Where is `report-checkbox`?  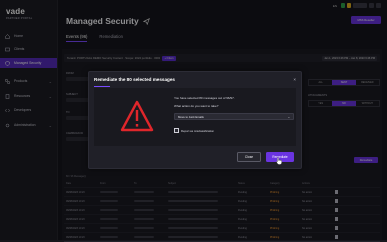
report-checkbox is located at coordinates (176, 130).